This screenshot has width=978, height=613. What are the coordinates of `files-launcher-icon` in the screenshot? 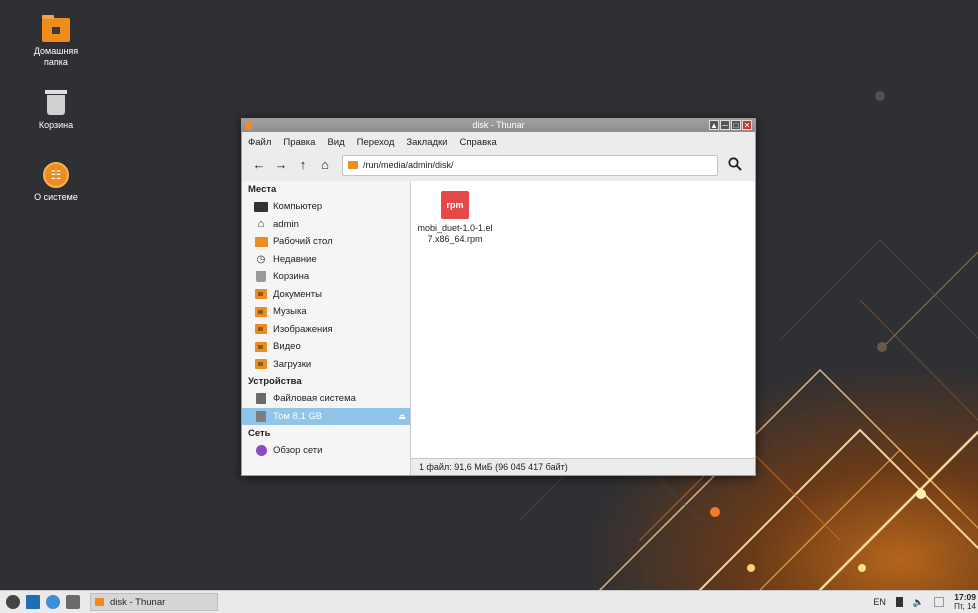 It's located at (73, 602).